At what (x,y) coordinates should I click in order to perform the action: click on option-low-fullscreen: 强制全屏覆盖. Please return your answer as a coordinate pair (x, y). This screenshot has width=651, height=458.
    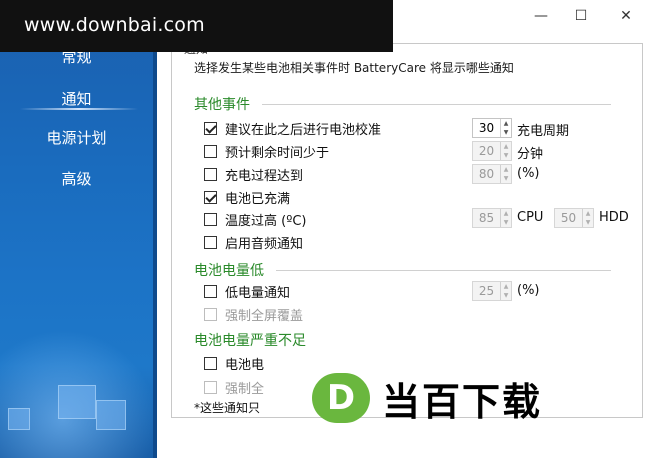
    Looking at the image, I should click on (254, 314).